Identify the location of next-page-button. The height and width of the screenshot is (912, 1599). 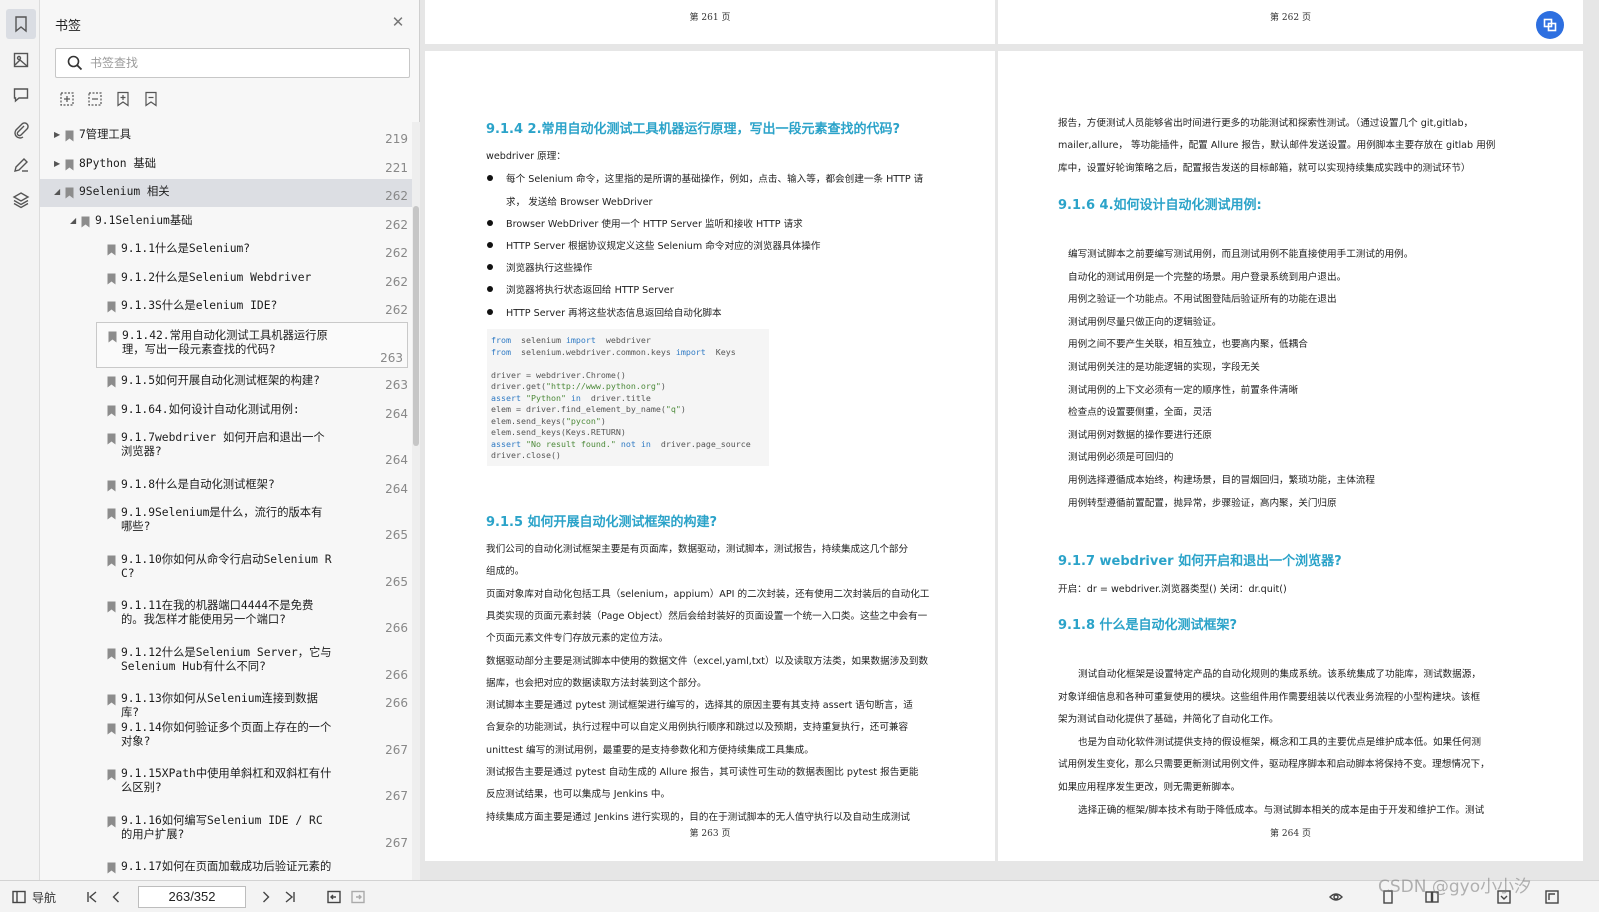
(266, 897).